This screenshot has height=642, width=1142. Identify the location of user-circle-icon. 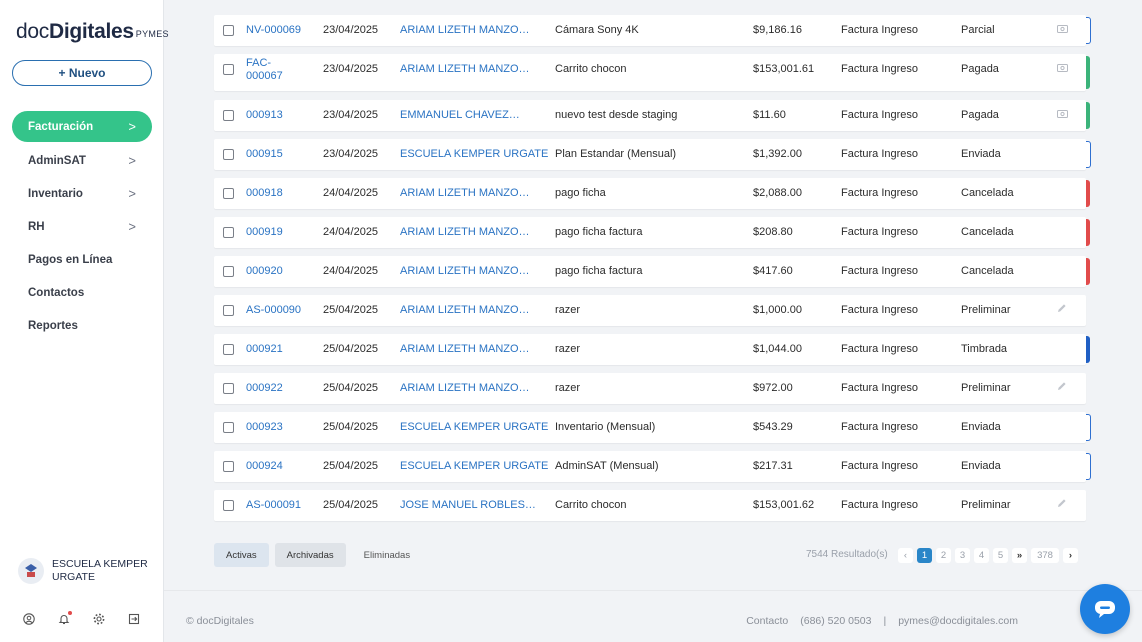
(28, 618).